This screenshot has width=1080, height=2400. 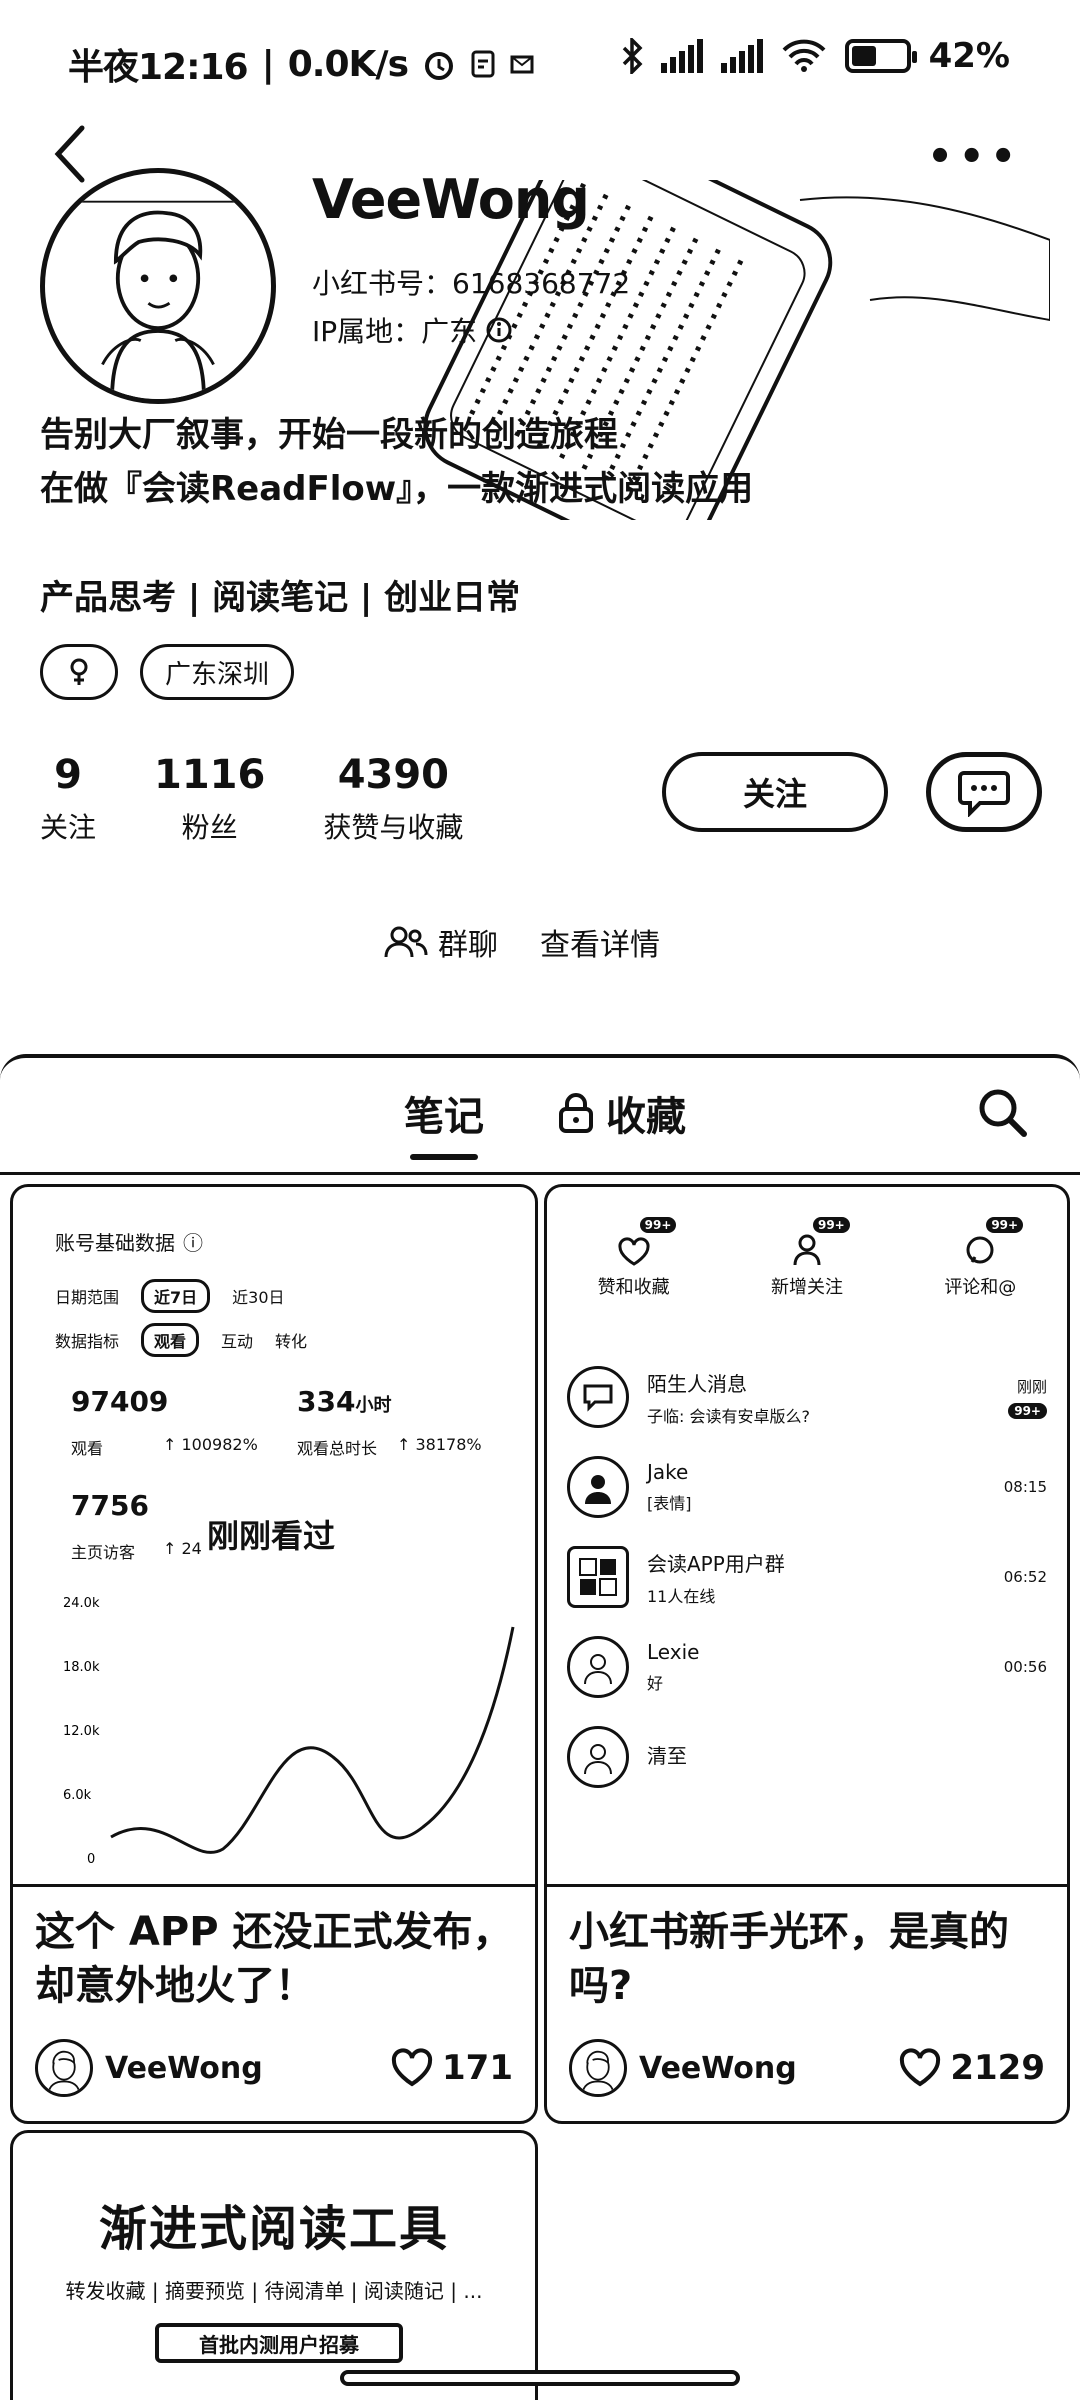 I want to click on profile-name: VeeWong, so click(x=451, y=199).